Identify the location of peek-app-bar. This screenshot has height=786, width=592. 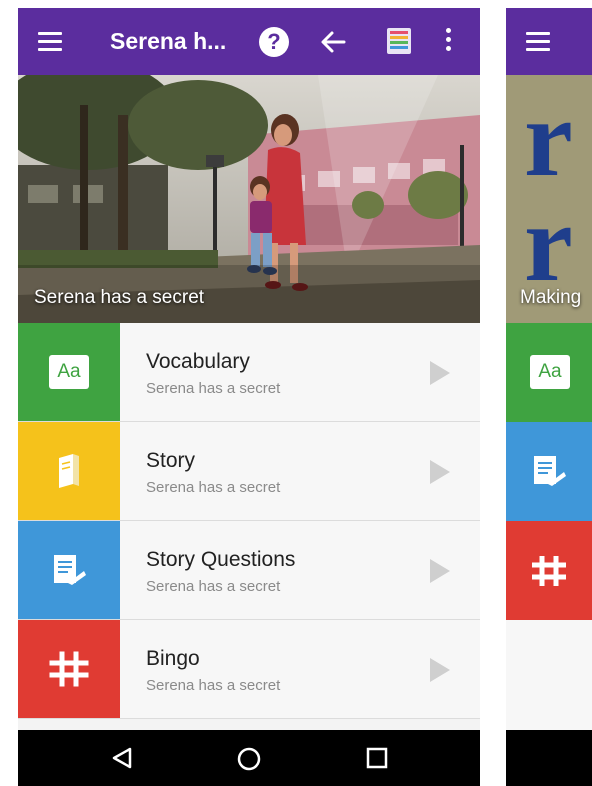
(549, 41).